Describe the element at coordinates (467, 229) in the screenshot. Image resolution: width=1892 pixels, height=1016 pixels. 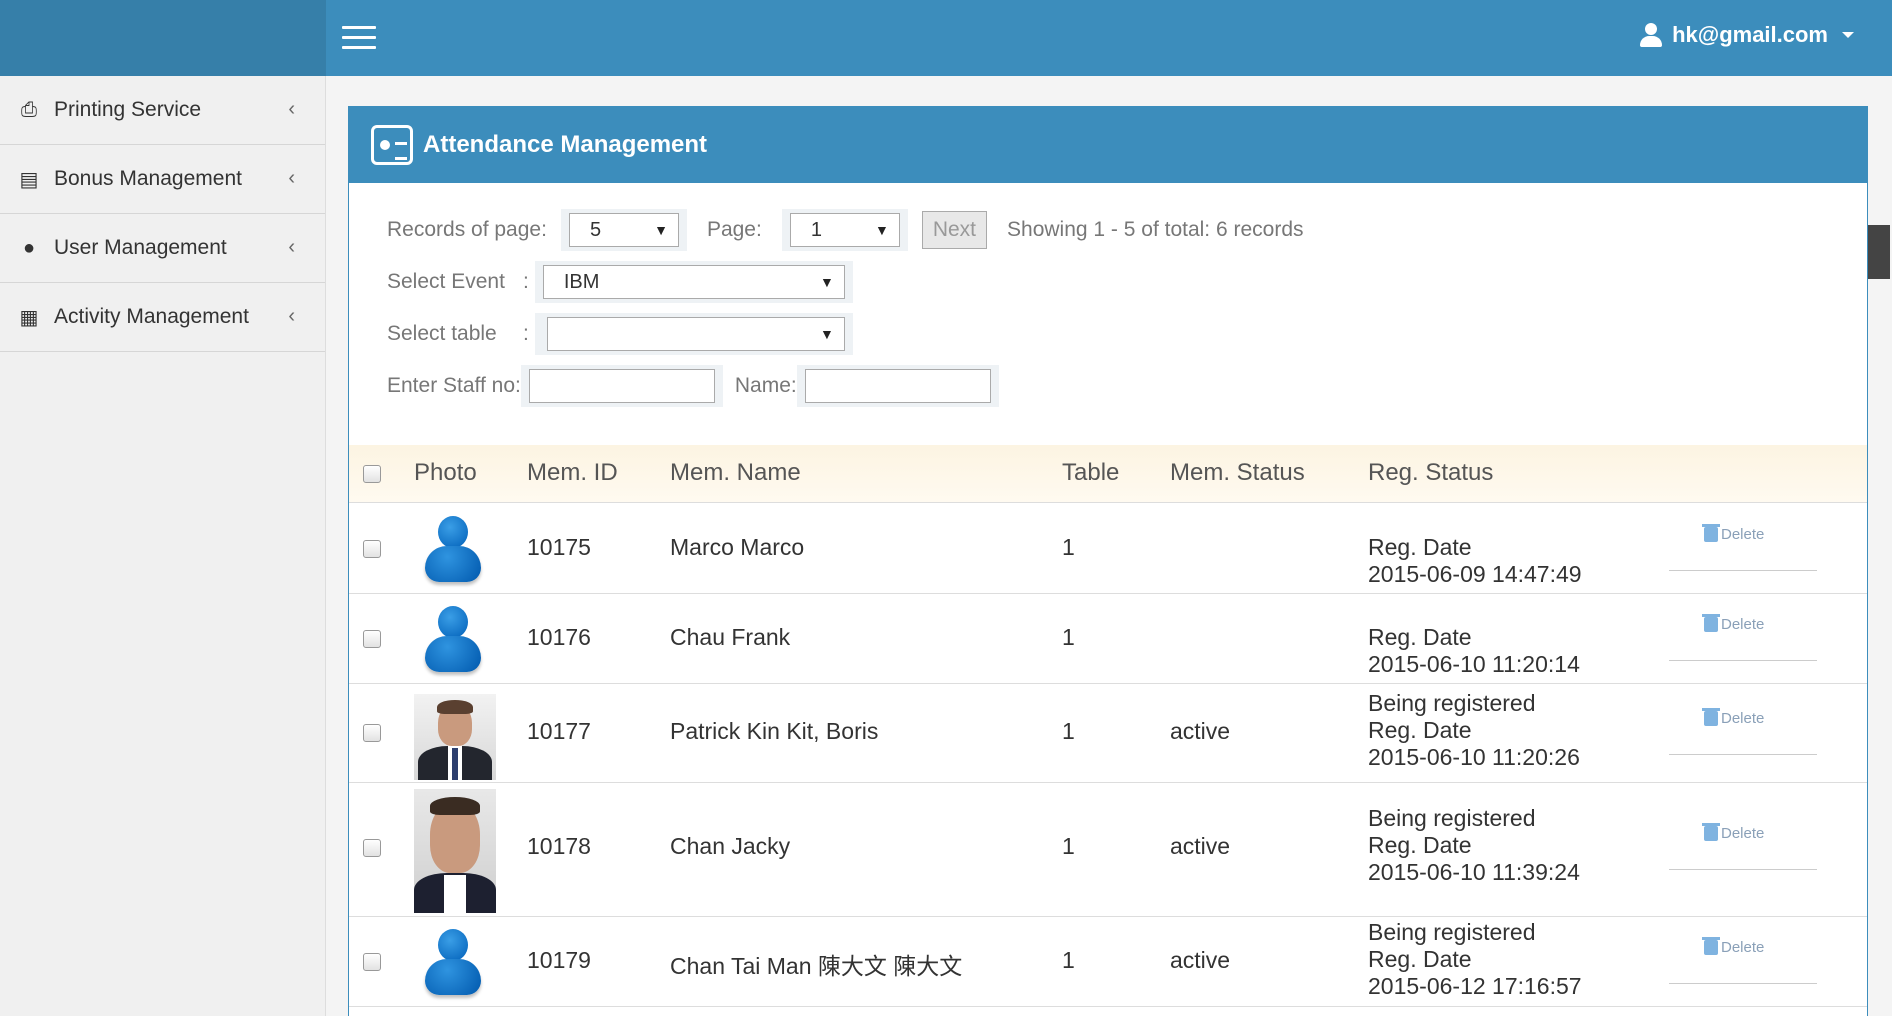
I see `records-per-page-label: Records of page:` at that location.